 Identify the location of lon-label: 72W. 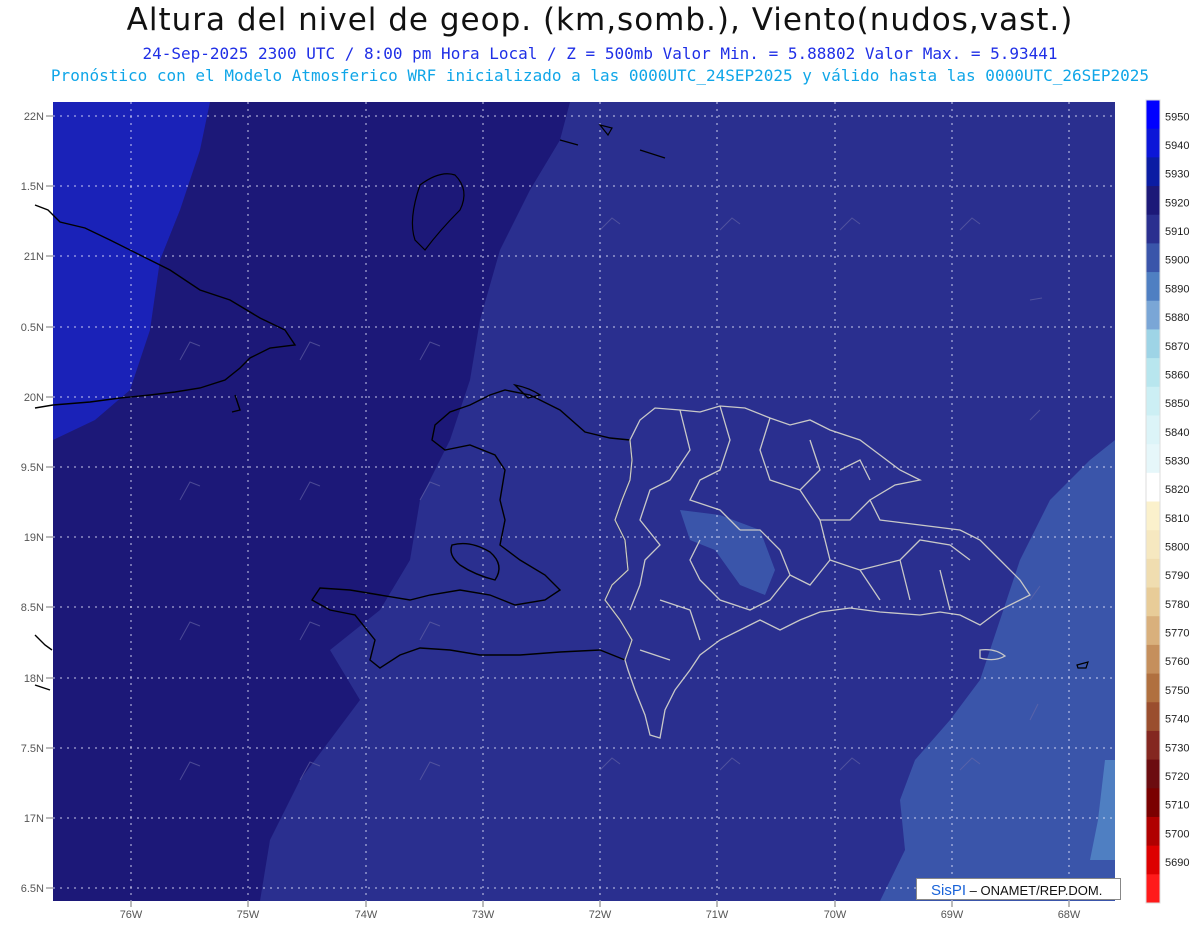
(600, 915).